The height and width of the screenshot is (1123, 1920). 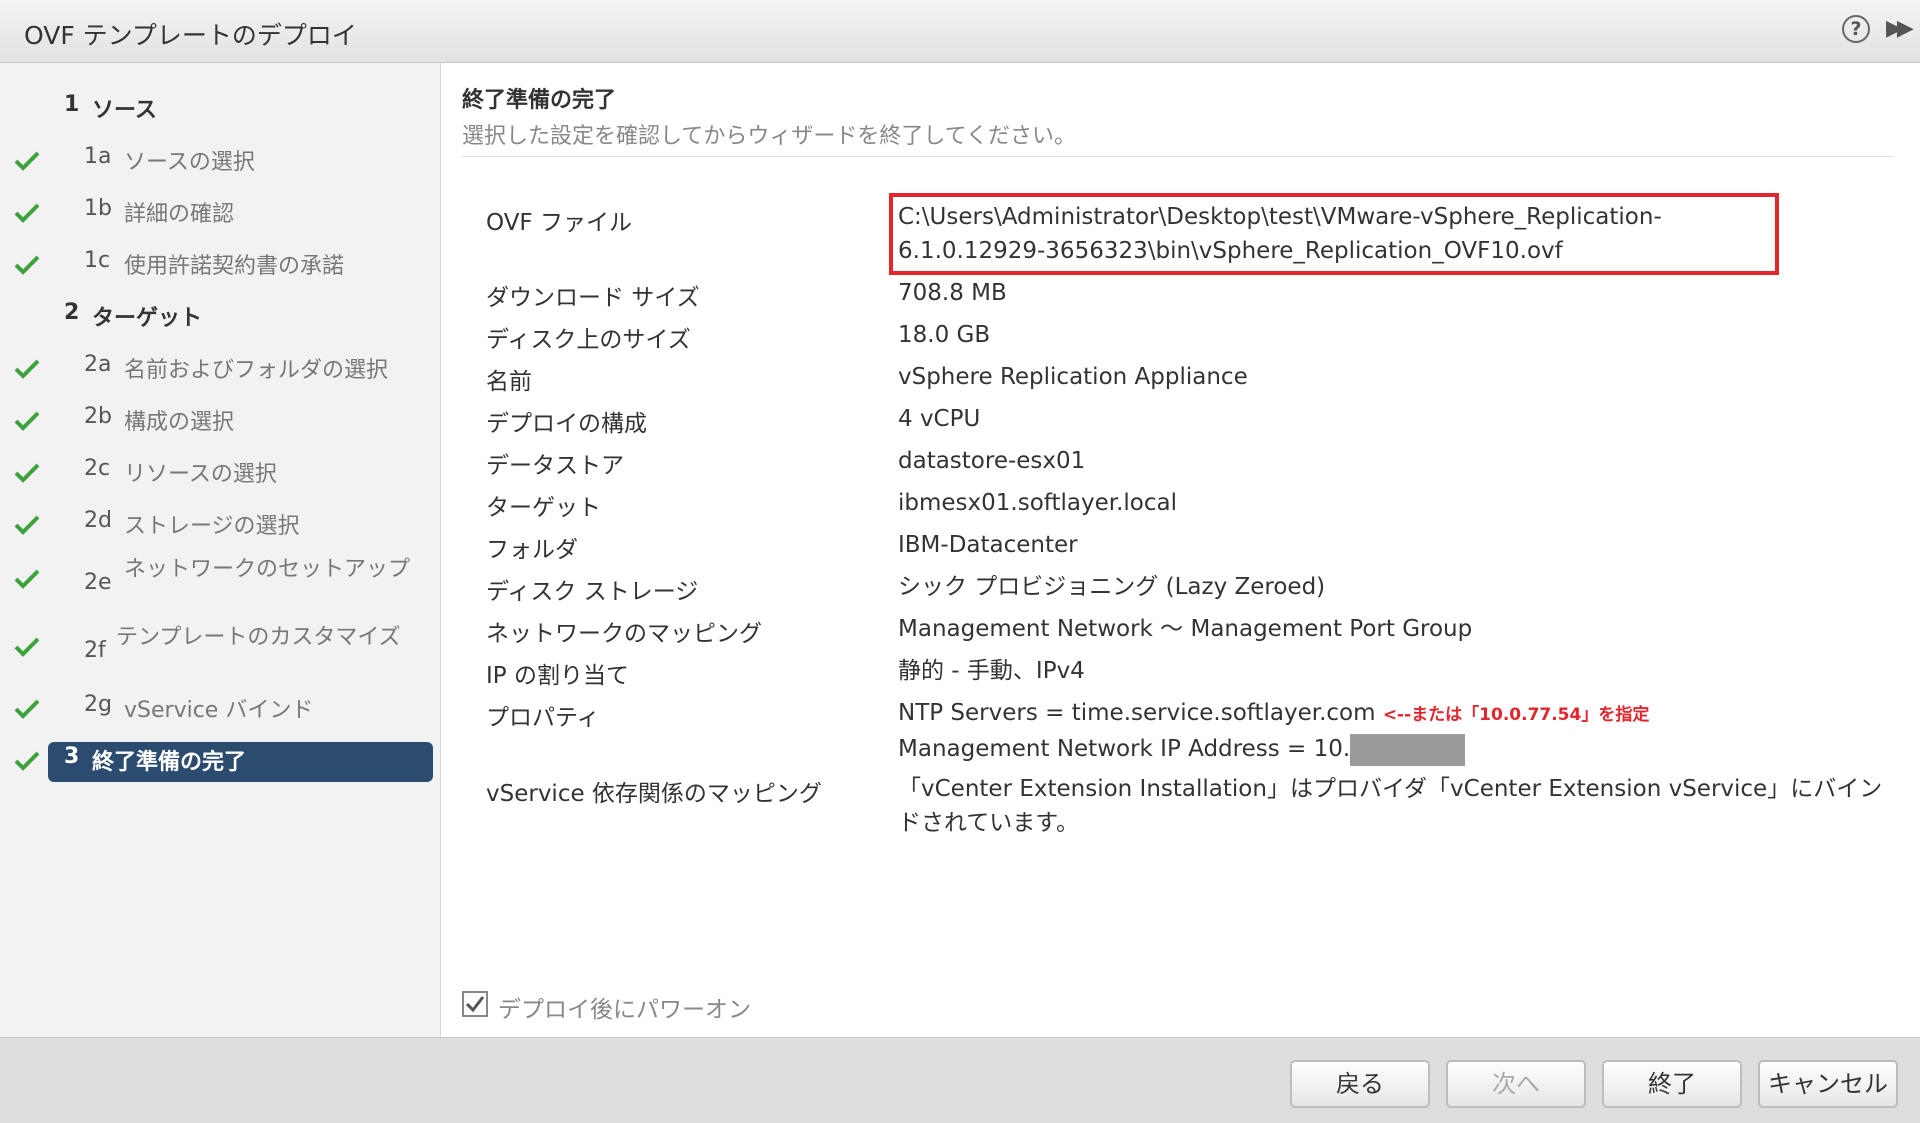 I want to click on step-label: 詳細の確認, so click(x=179, y=214).